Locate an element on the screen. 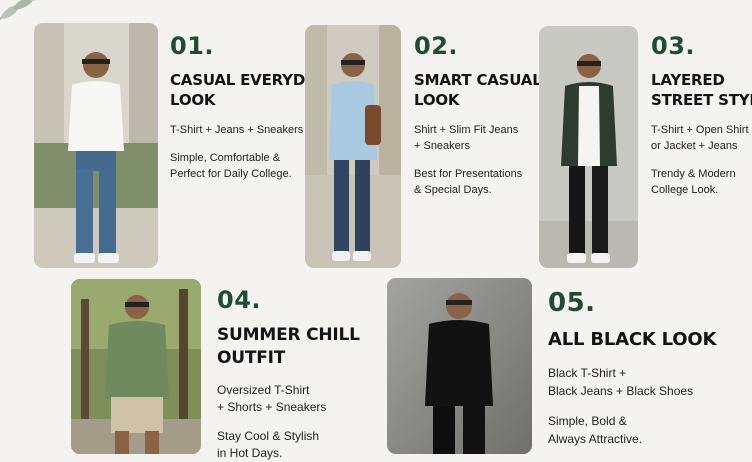 The image size is (752, 462). outfit-photo-casual-everyday is located at coordinates (96, 145).